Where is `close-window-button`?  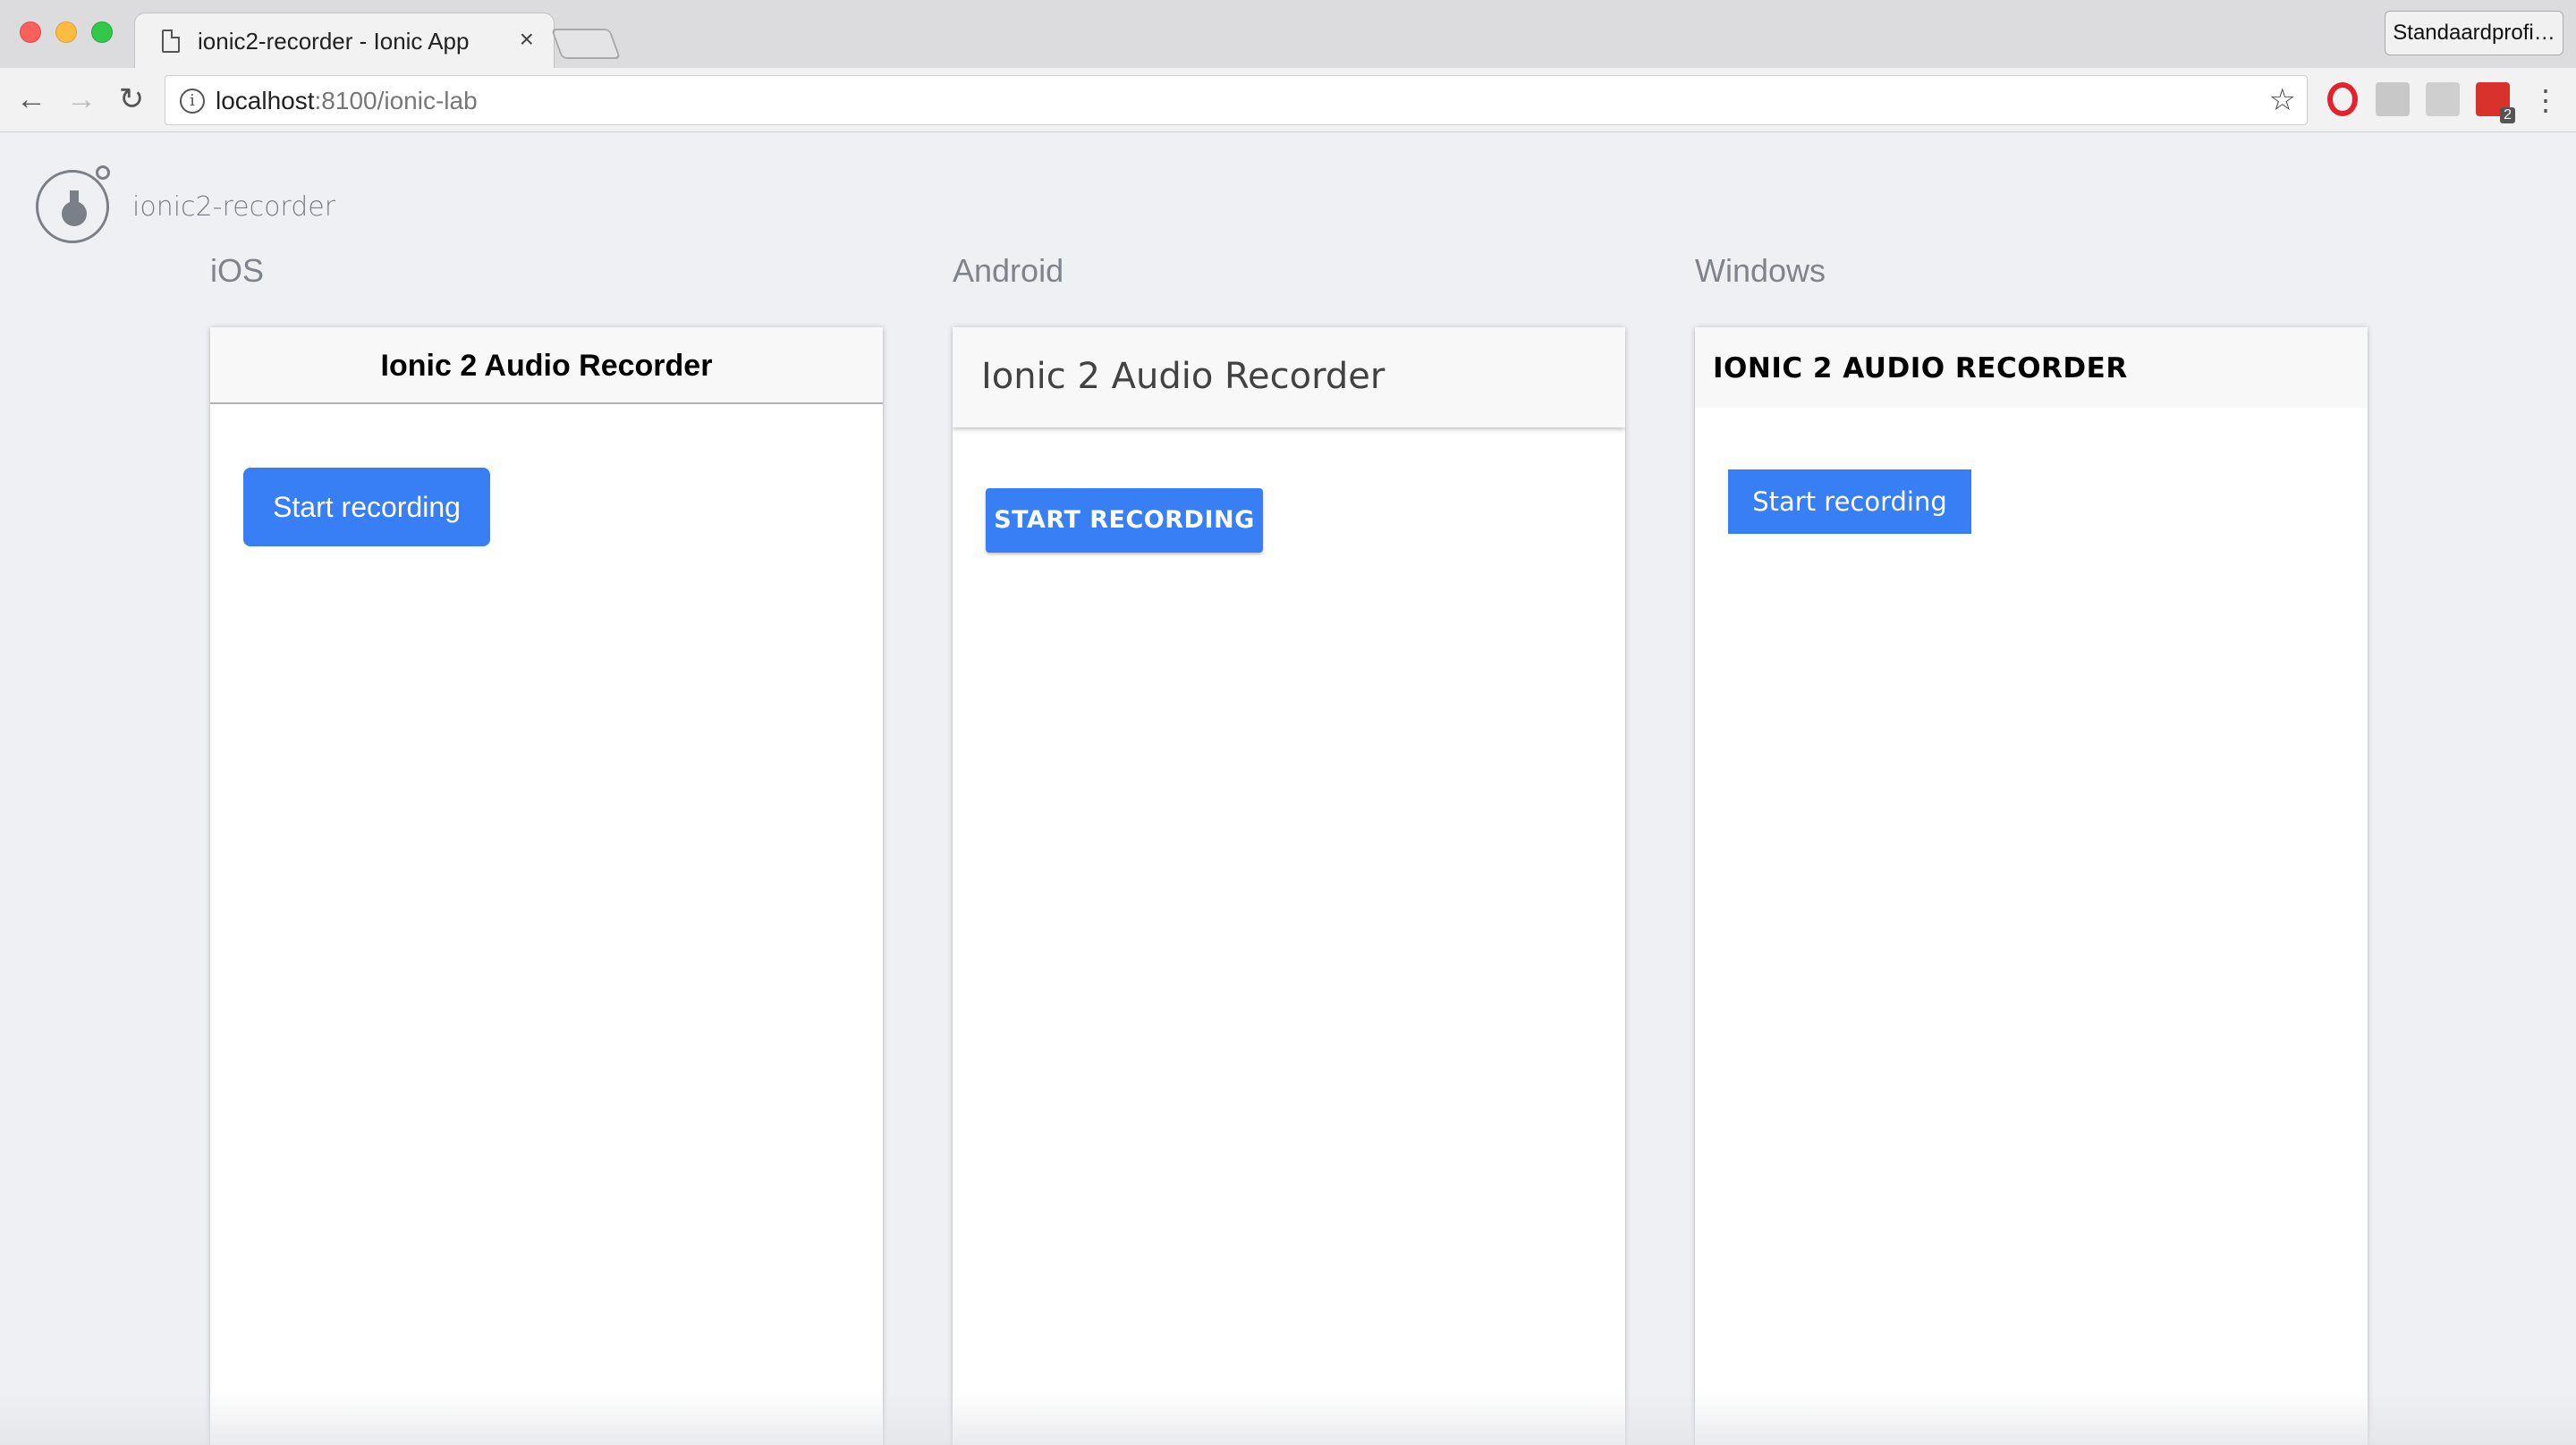
close-window-button is located at coordinates (30, 32).